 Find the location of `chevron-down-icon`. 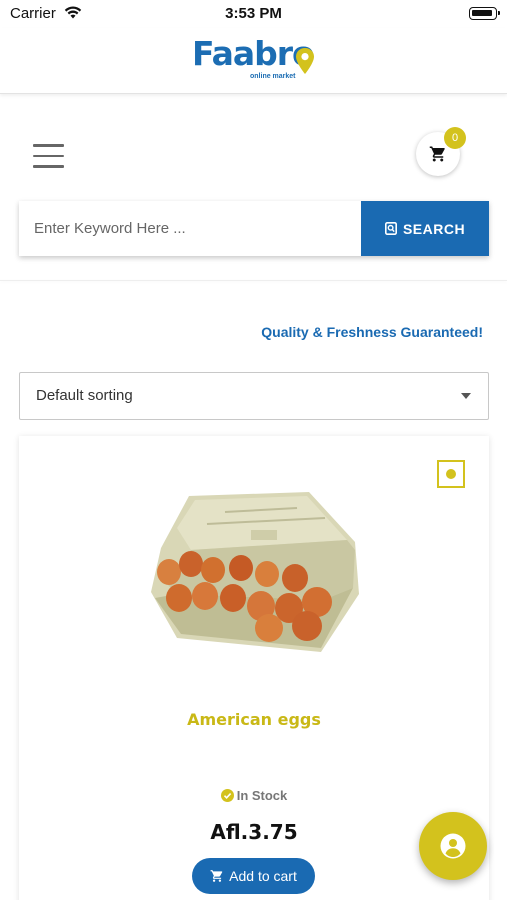

chevron-down-icon is located at coordinates (466, 396).